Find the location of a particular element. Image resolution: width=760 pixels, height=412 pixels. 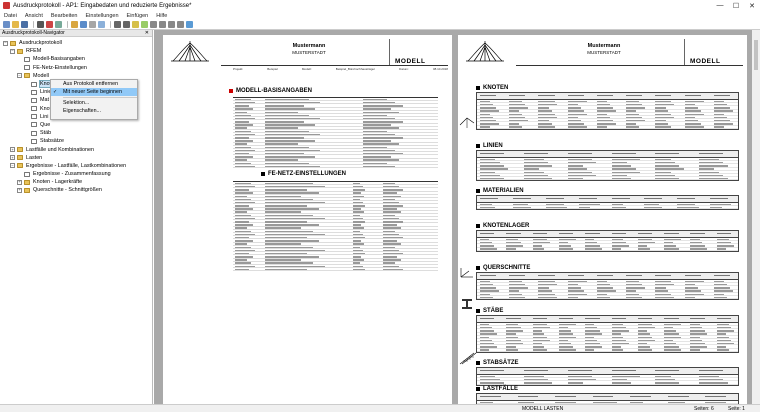

section-bullet-icon is located at coordinates (263, 174).